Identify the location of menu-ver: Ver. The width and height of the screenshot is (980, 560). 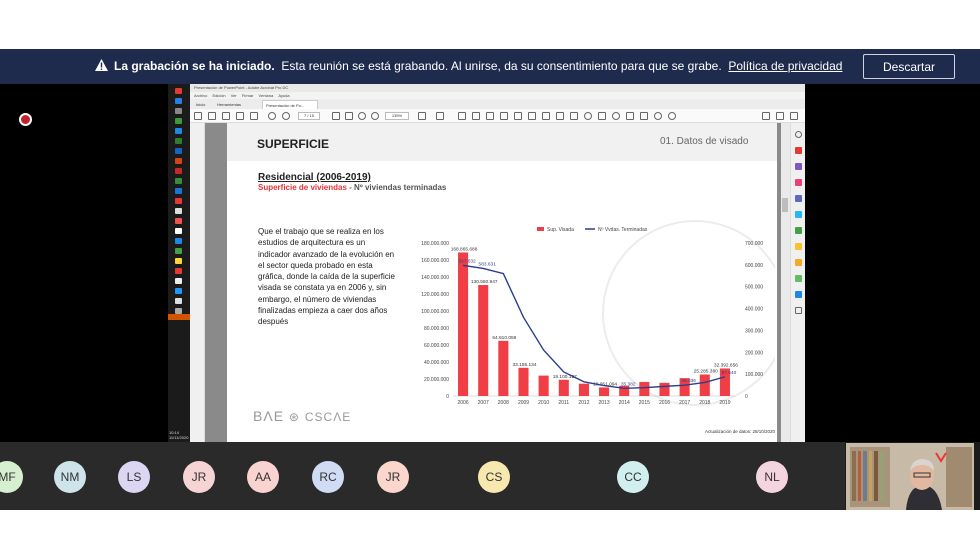
(234, 95).